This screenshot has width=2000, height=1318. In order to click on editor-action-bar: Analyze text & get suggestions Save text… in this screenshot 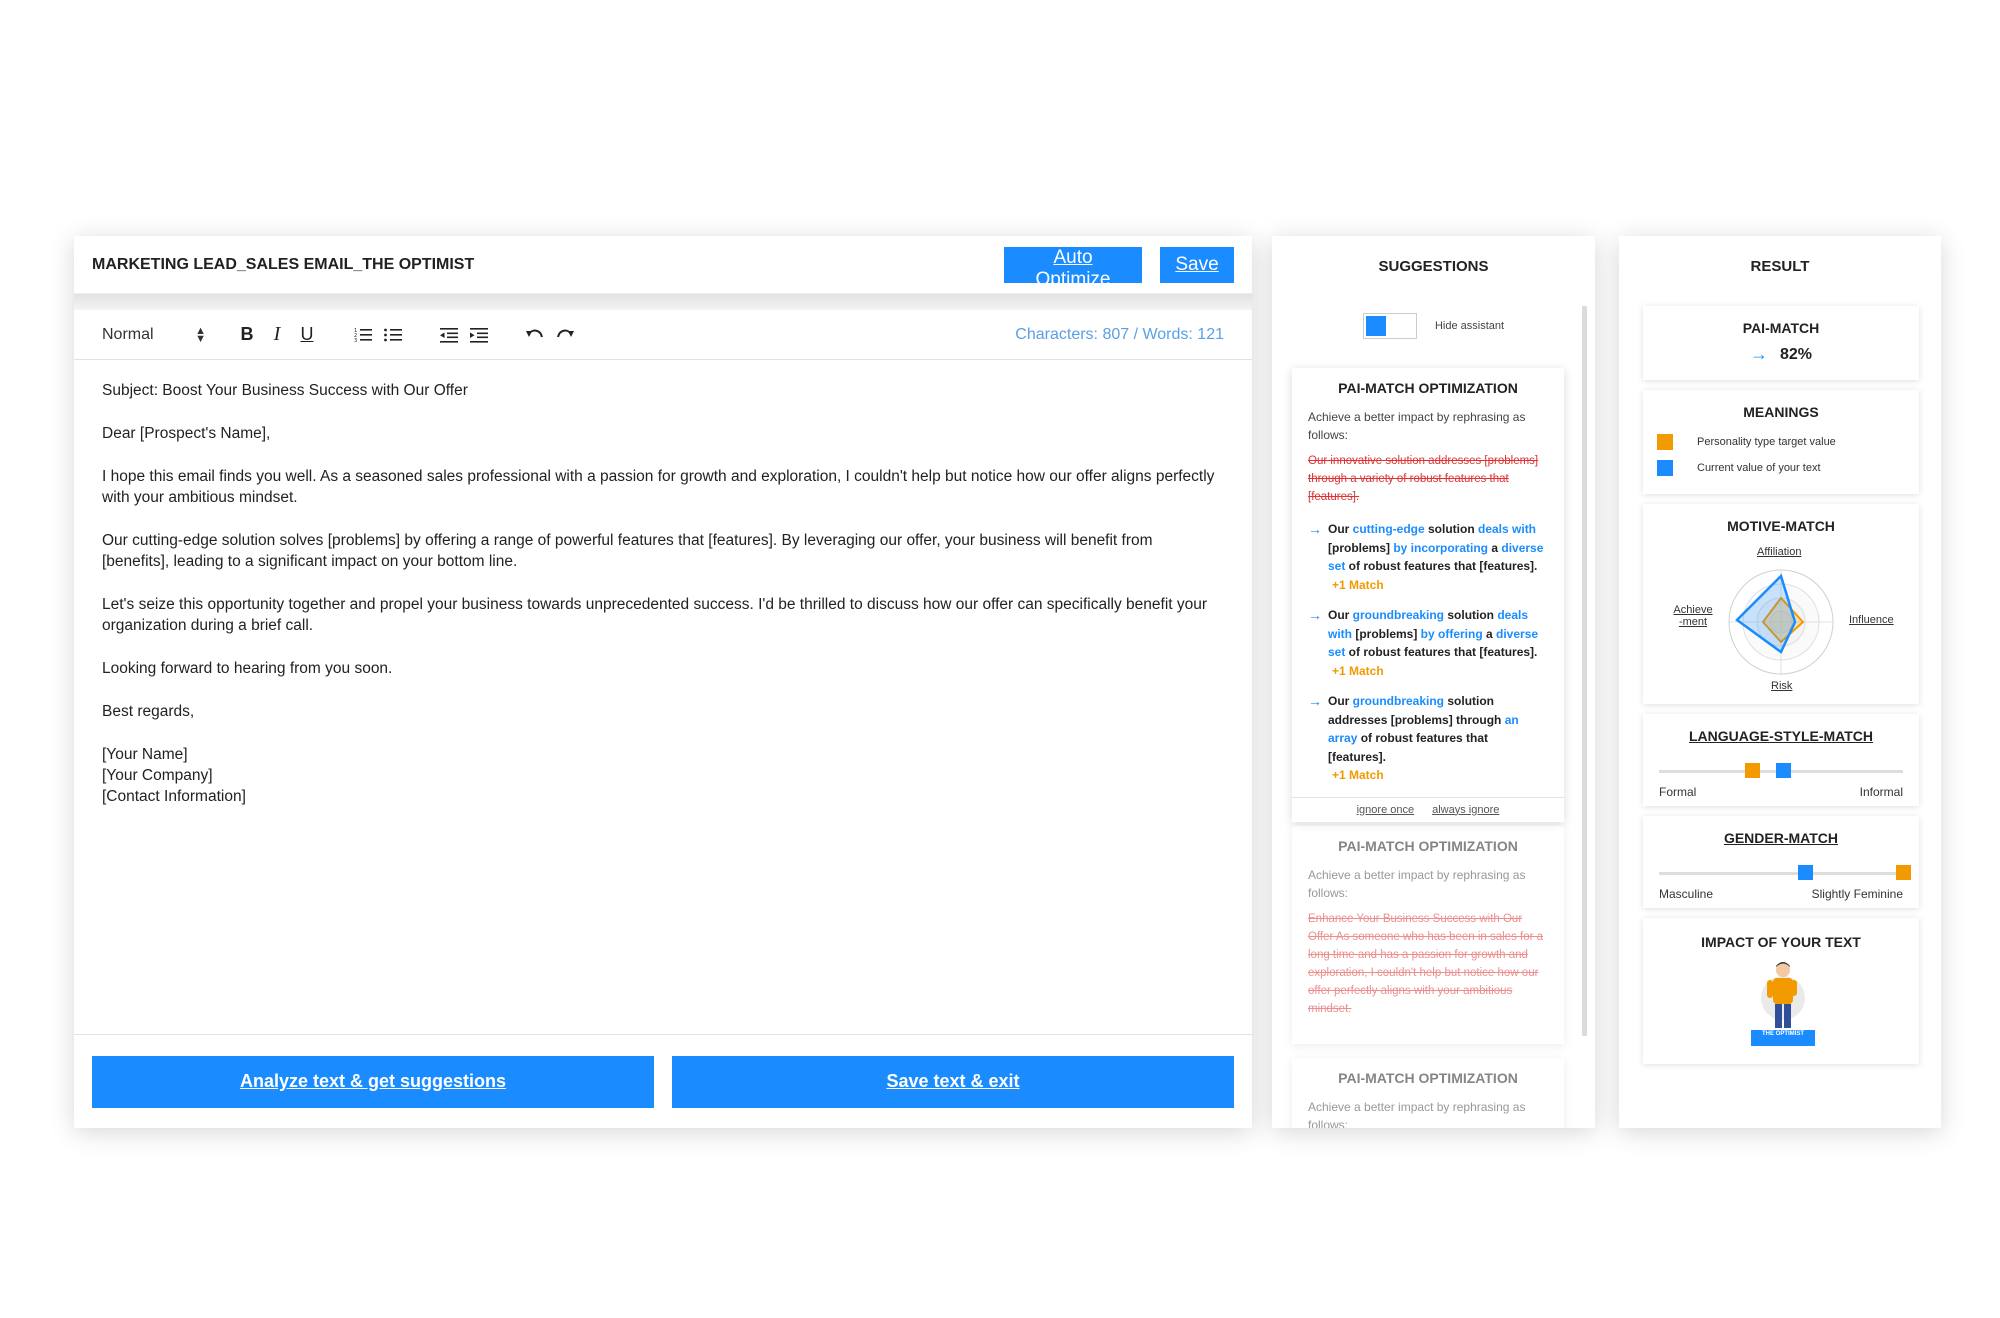, I will do `click(663, 1081)`.